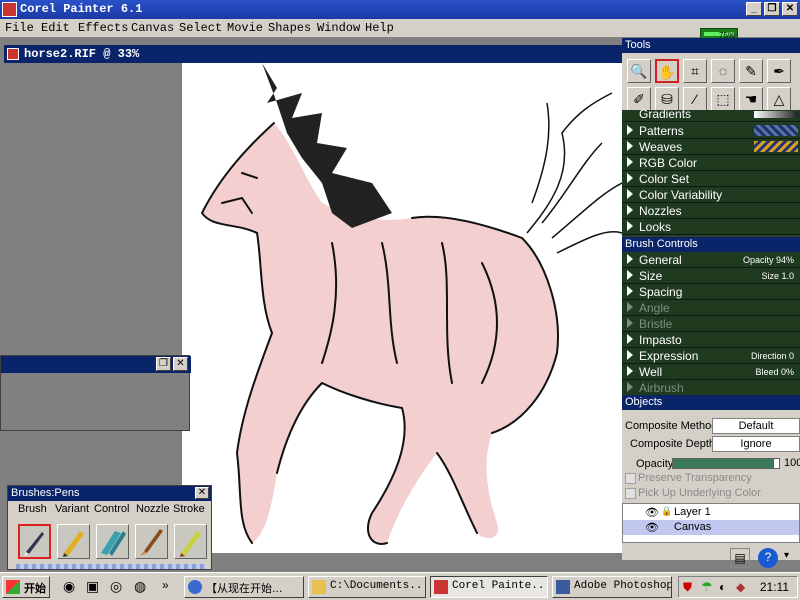 This screenshot has height=600, width=800. Describe the element at coordinates (751, 99) in the screenshot. I see `layer-adjuster-tool-icon: ☚` at that location.